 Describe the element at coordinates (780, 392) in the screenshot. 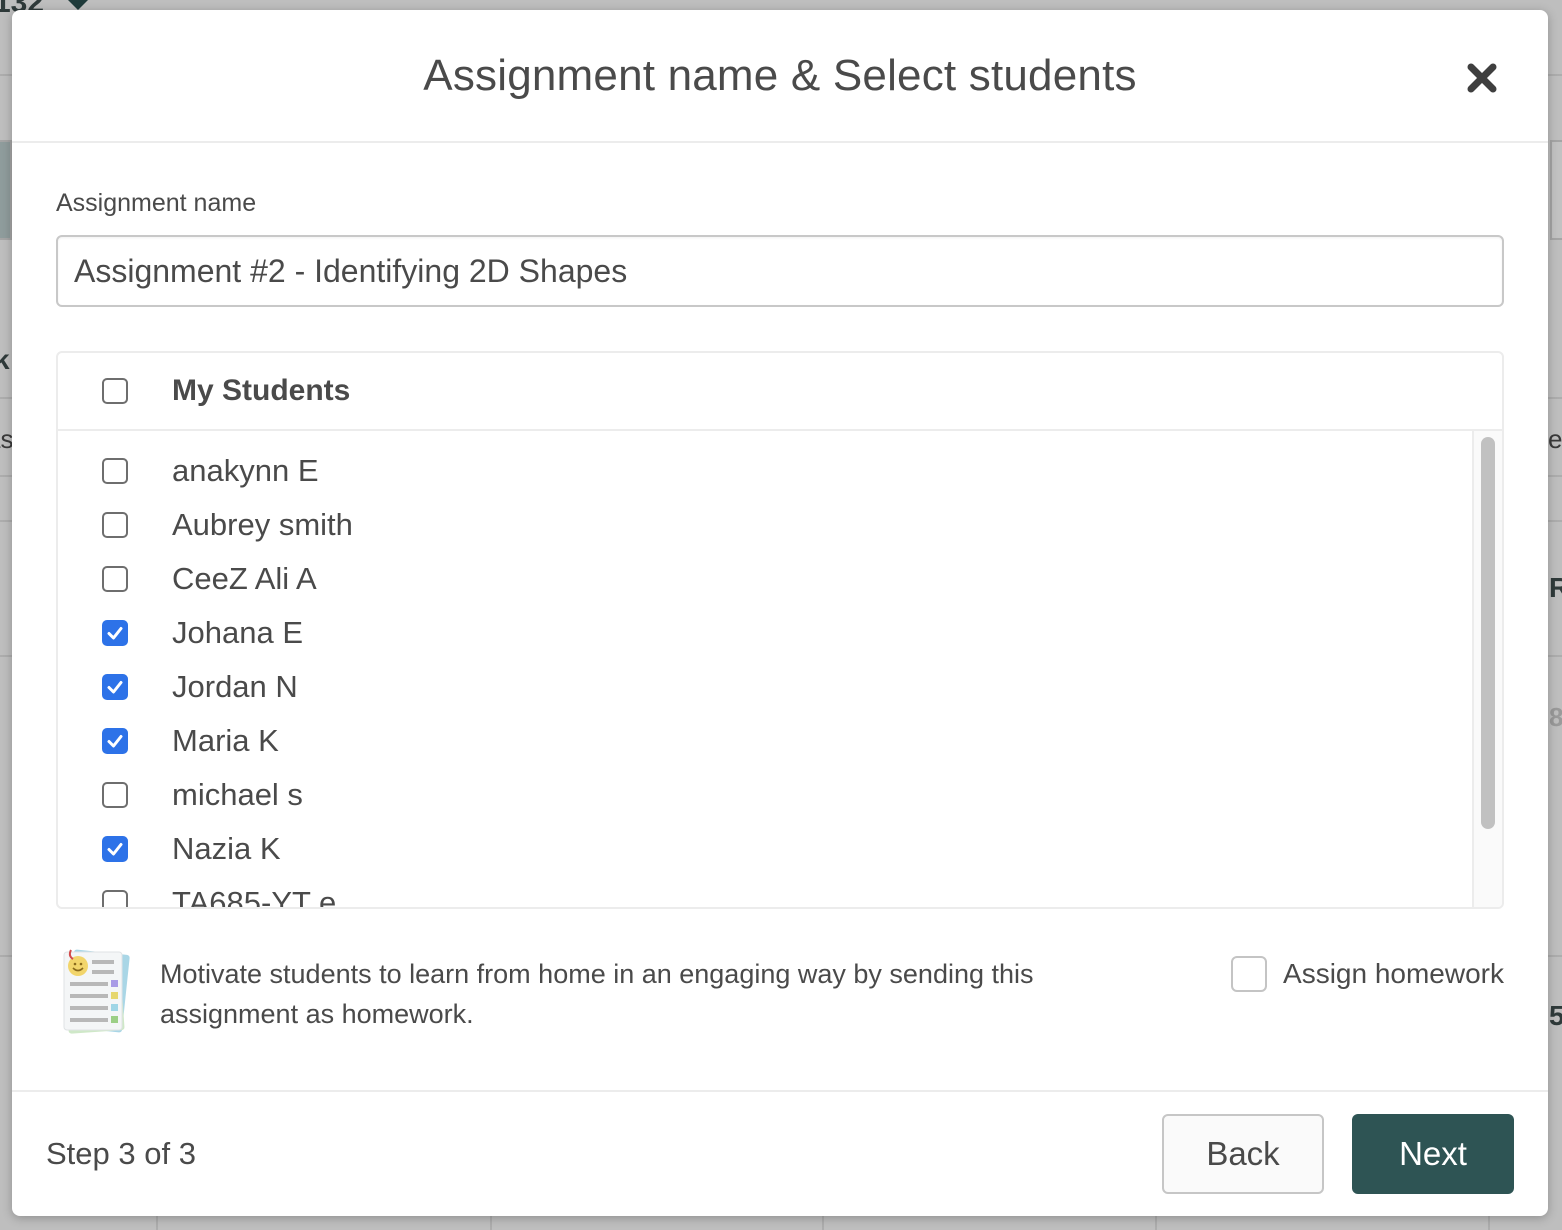

I see `students-header: My Students` at that location.